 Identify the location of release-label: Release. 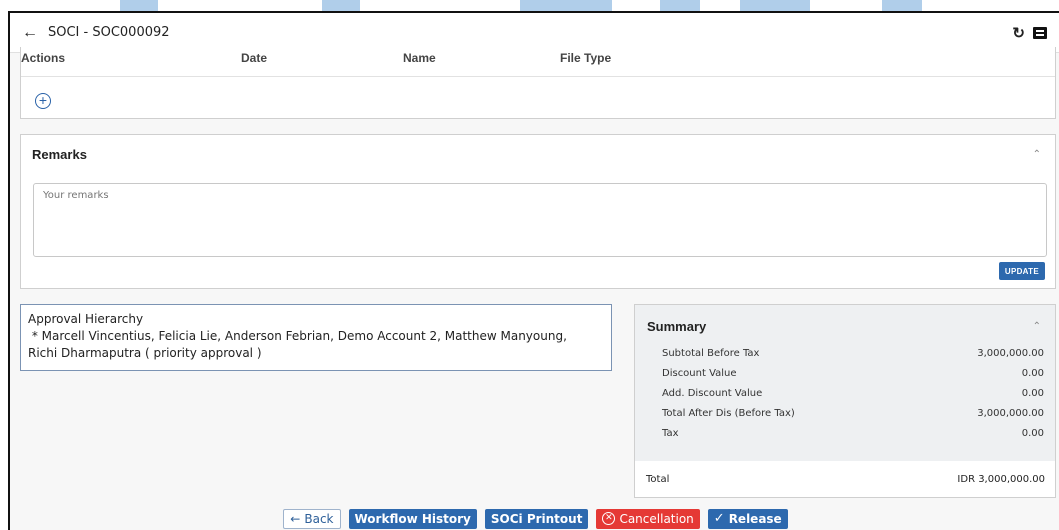
(755, 518).